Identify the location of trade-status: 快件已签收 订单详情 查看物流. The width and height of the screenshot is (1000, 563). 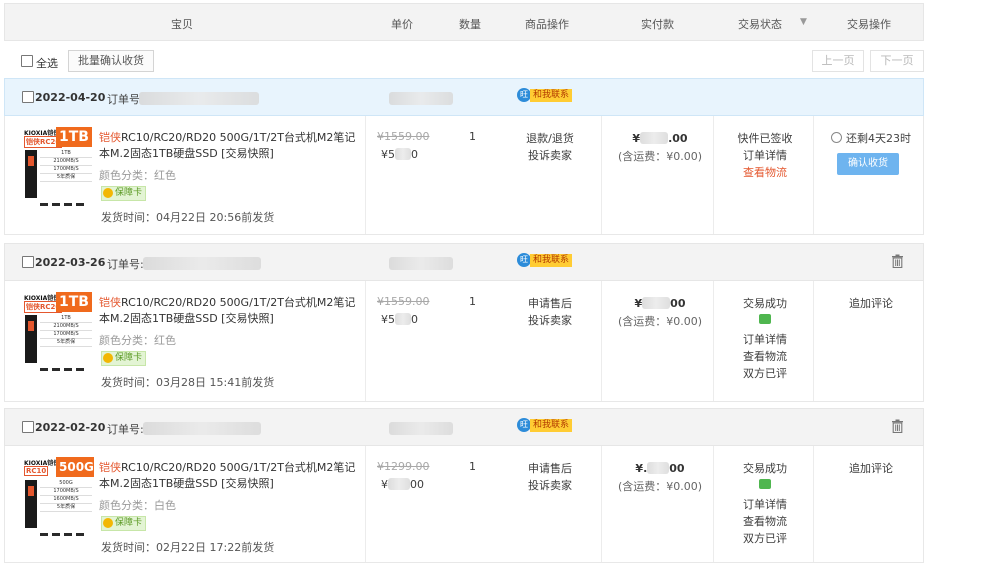
(765, 155).